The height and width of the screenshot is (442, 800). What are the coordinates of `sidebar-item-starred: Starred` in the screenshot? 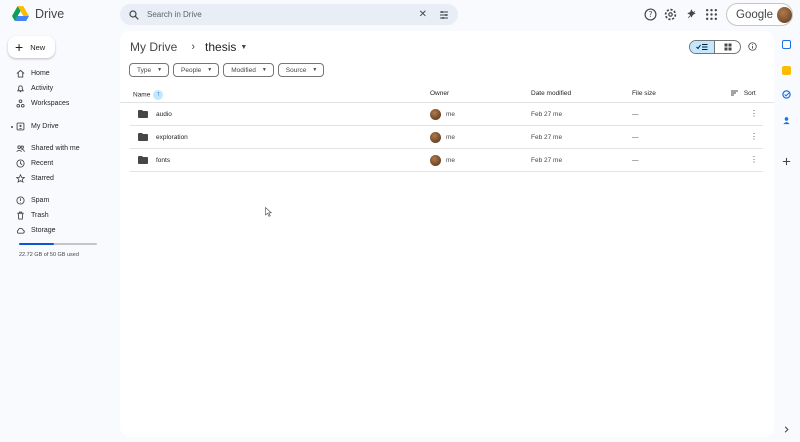 It's located at (35, 178).